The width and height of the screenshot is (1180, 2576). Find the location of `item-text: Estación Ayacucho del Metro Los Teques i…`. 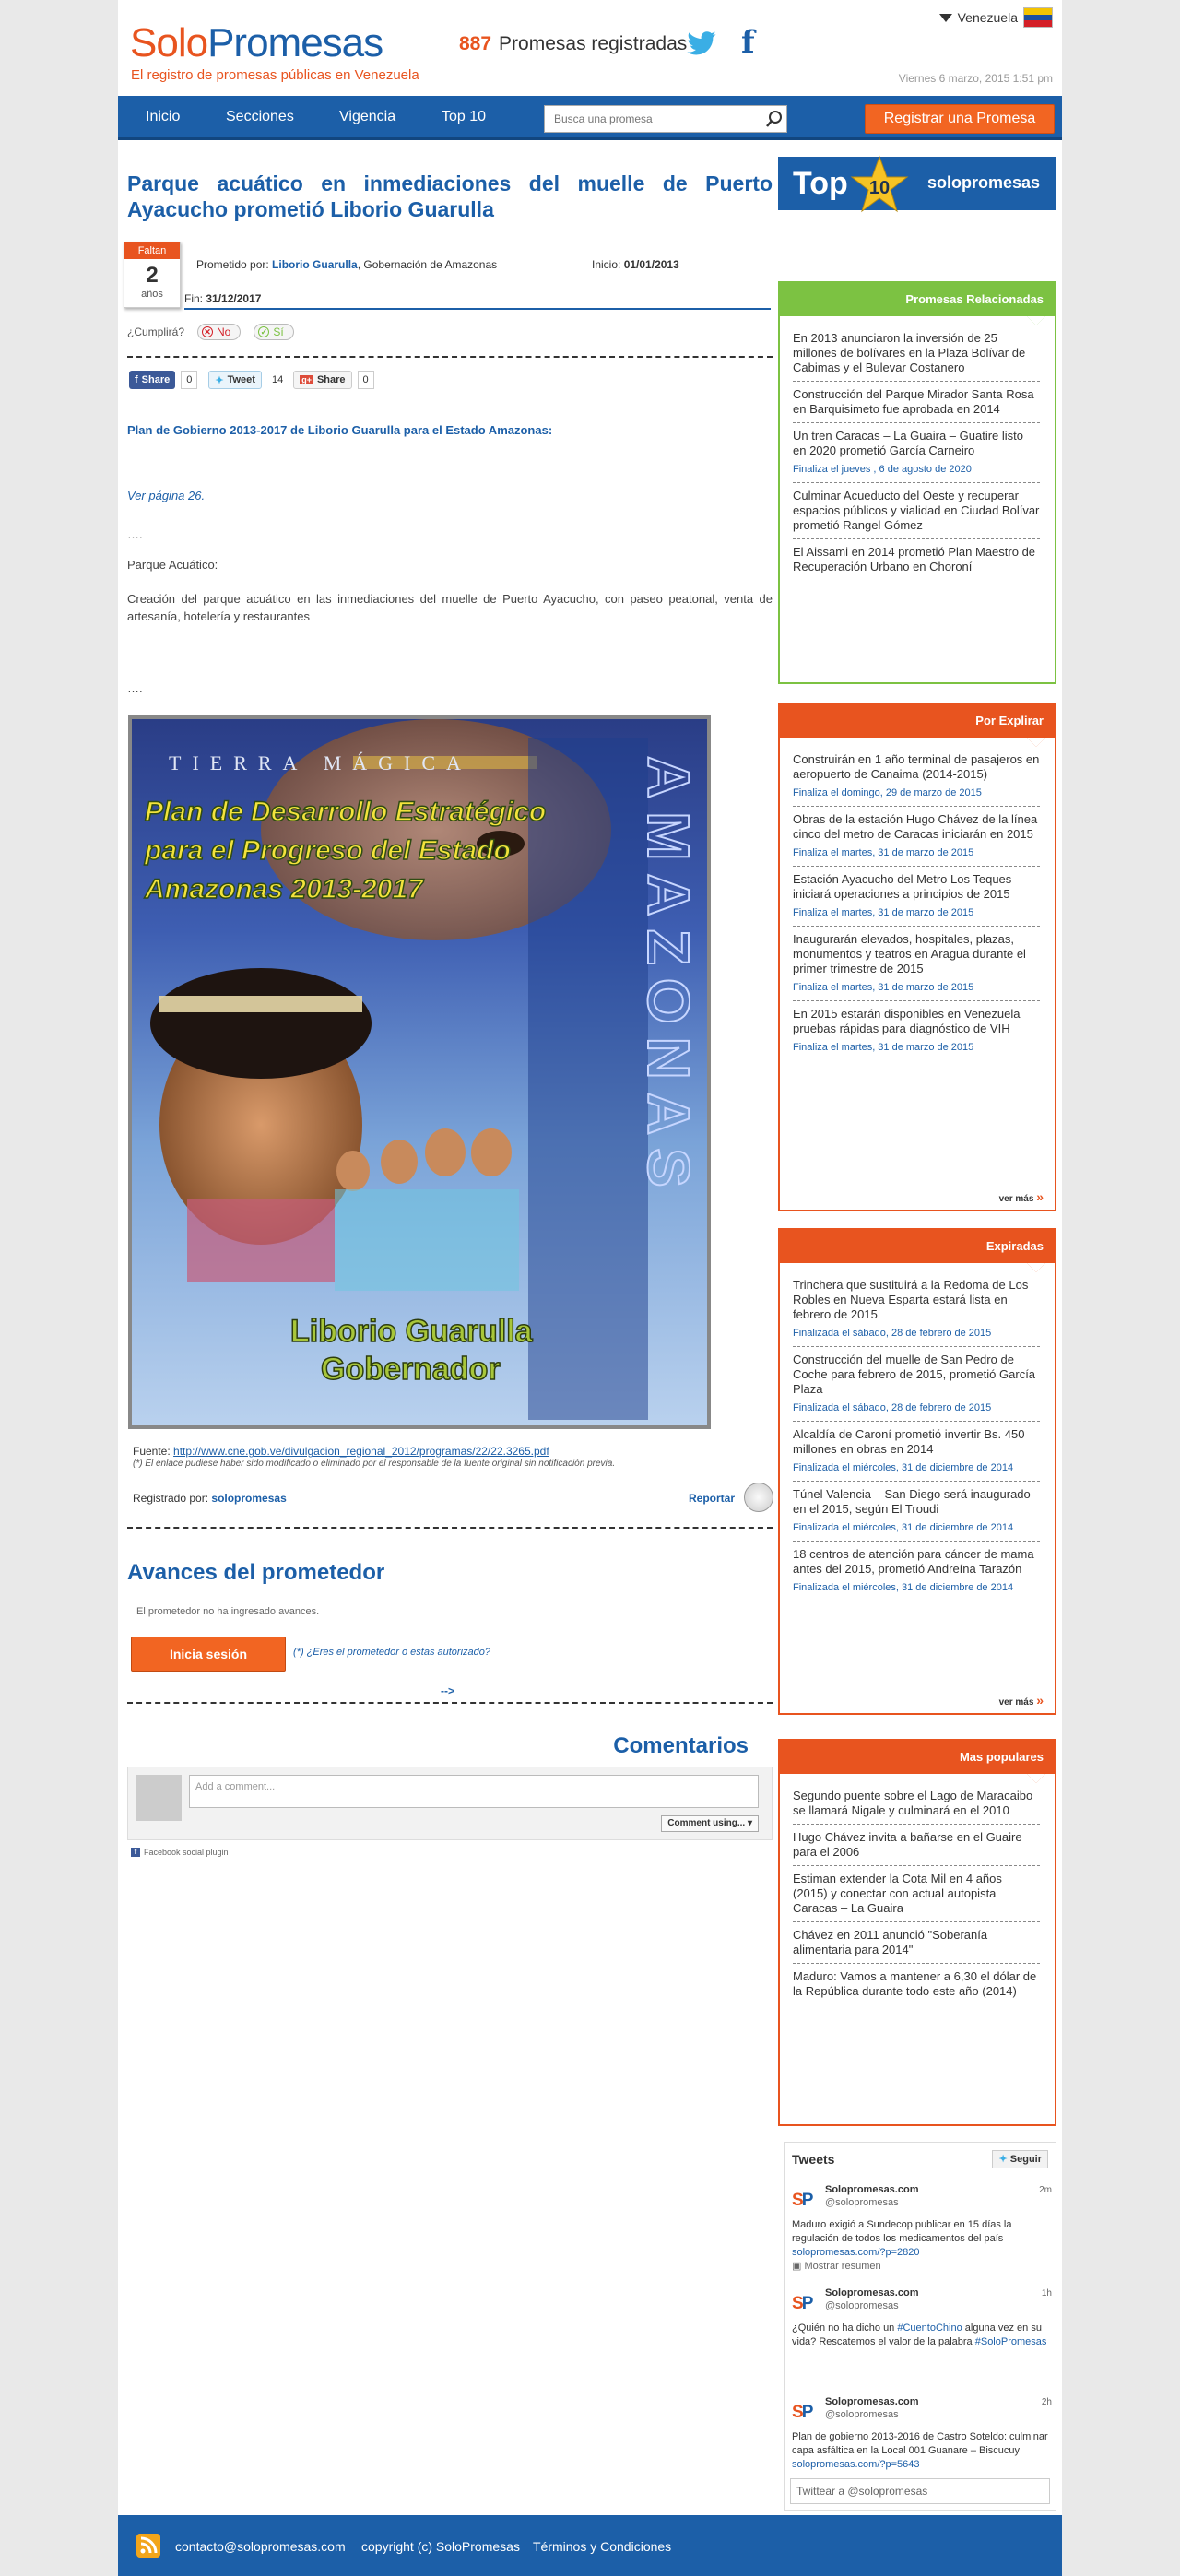

item-text: Estación Ayacucho del Metro Los Teques i… is located at coordinates (902, 886).